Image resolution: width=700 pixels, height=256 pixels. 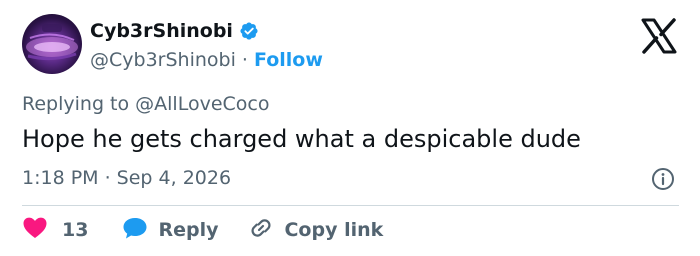 I want to click on user-display-name-row: Cyb3rShinobi, so click(x=174, y=31).